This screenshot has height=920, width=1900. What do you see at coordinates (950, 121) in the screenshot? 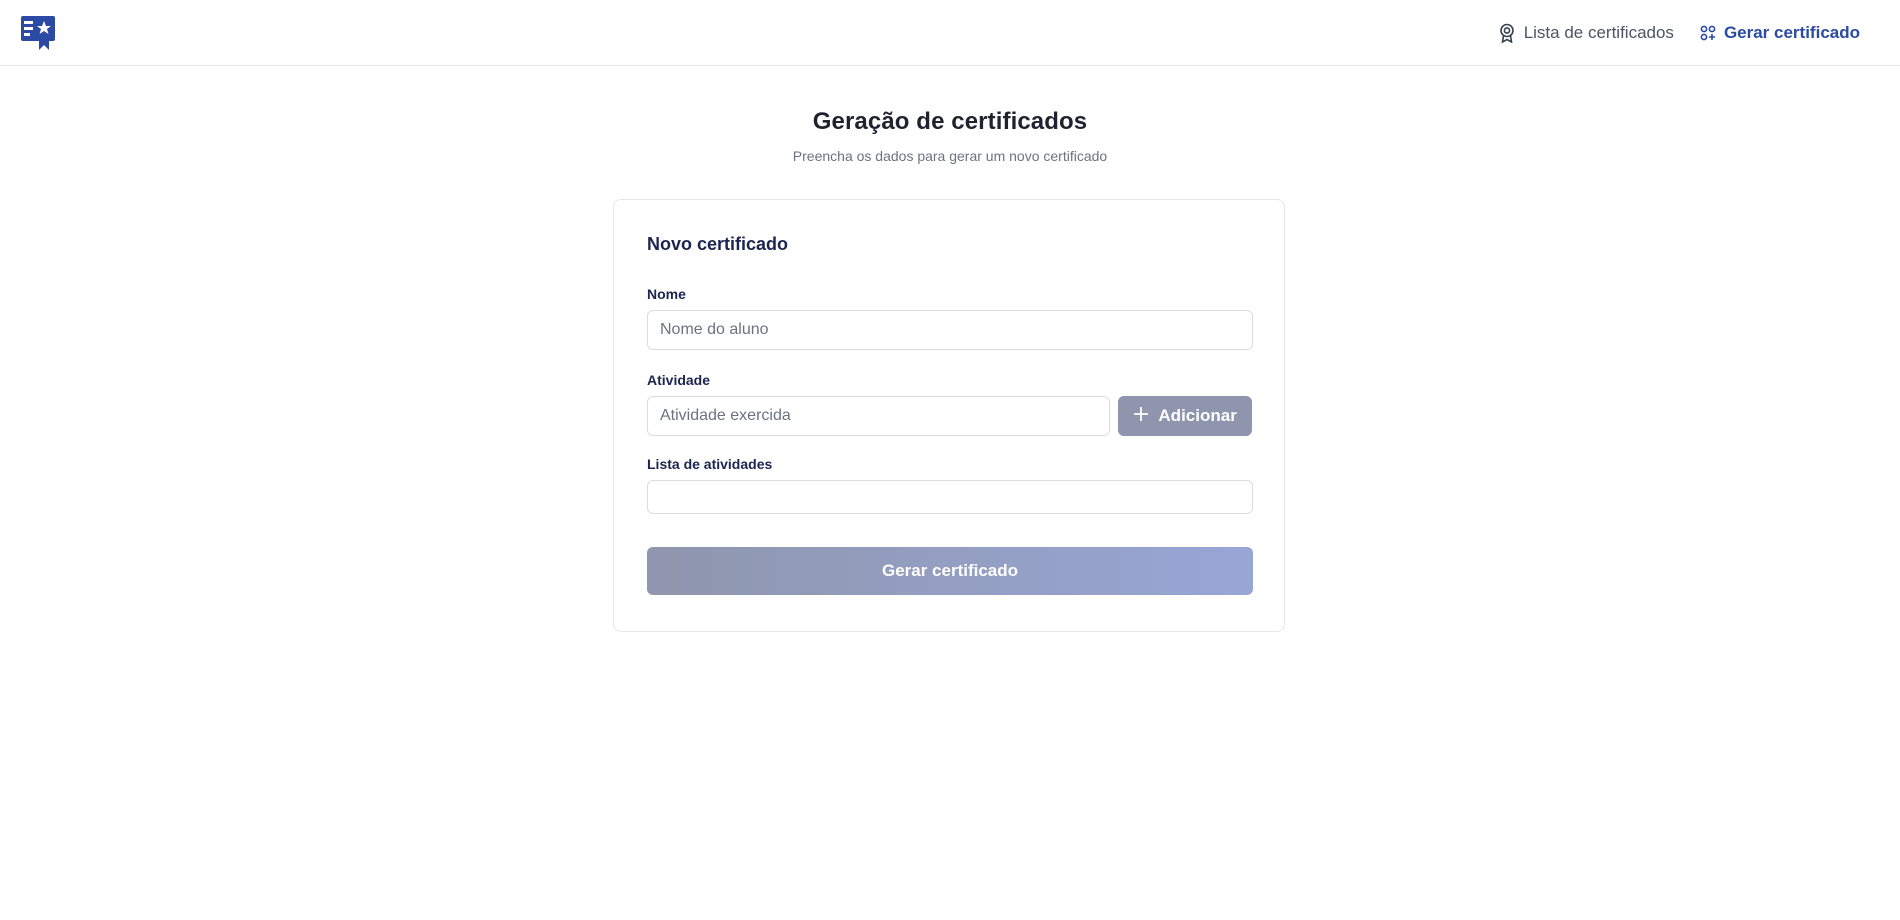
I see `page-title: Geração de certificados` at bounding box center [950, 121].